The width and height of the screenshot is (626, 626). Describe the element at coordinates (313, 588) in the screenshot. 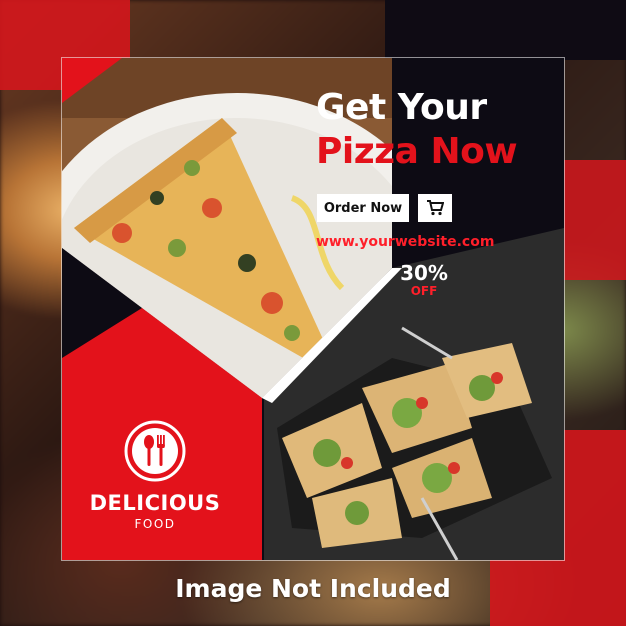

I see `watermark-caption: Image Not Included` at that location.